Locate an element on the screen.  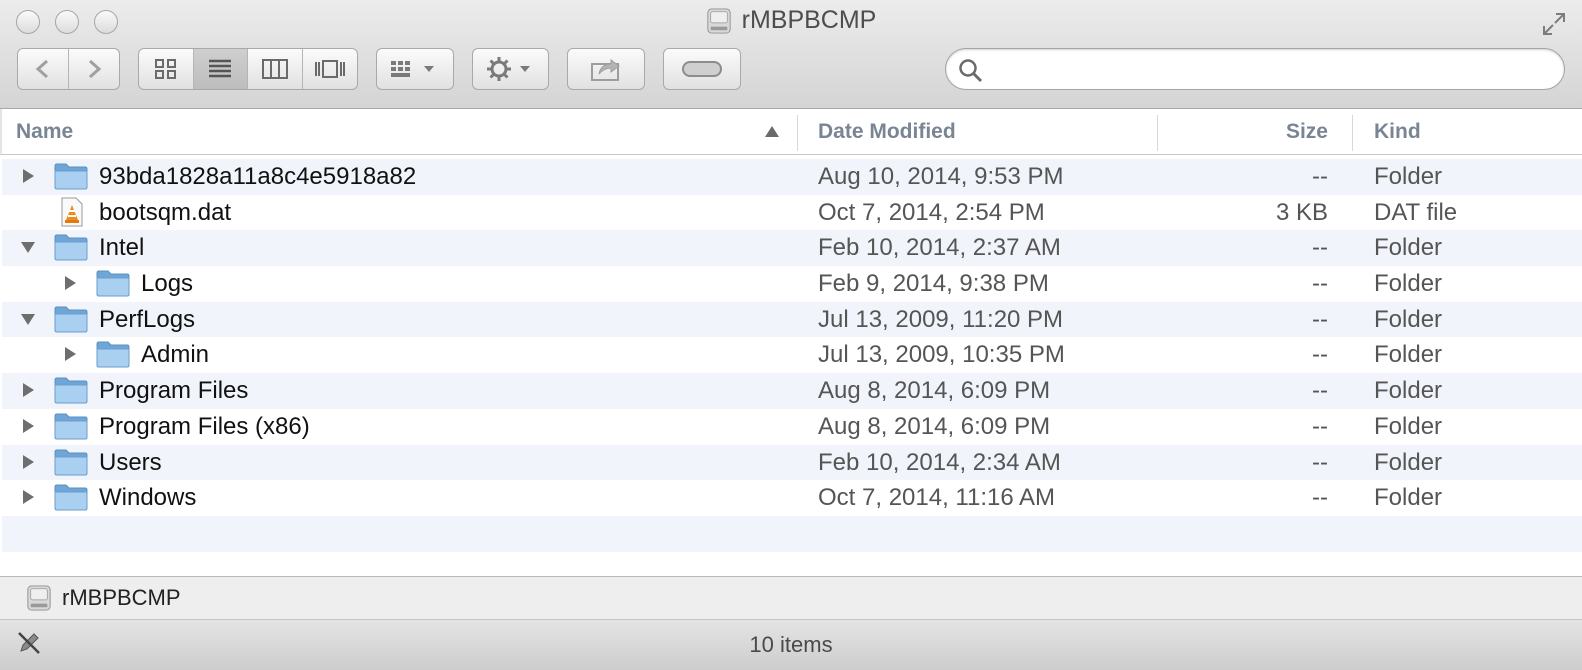
status-bar: 10 items is located at coordinates (791, 645).